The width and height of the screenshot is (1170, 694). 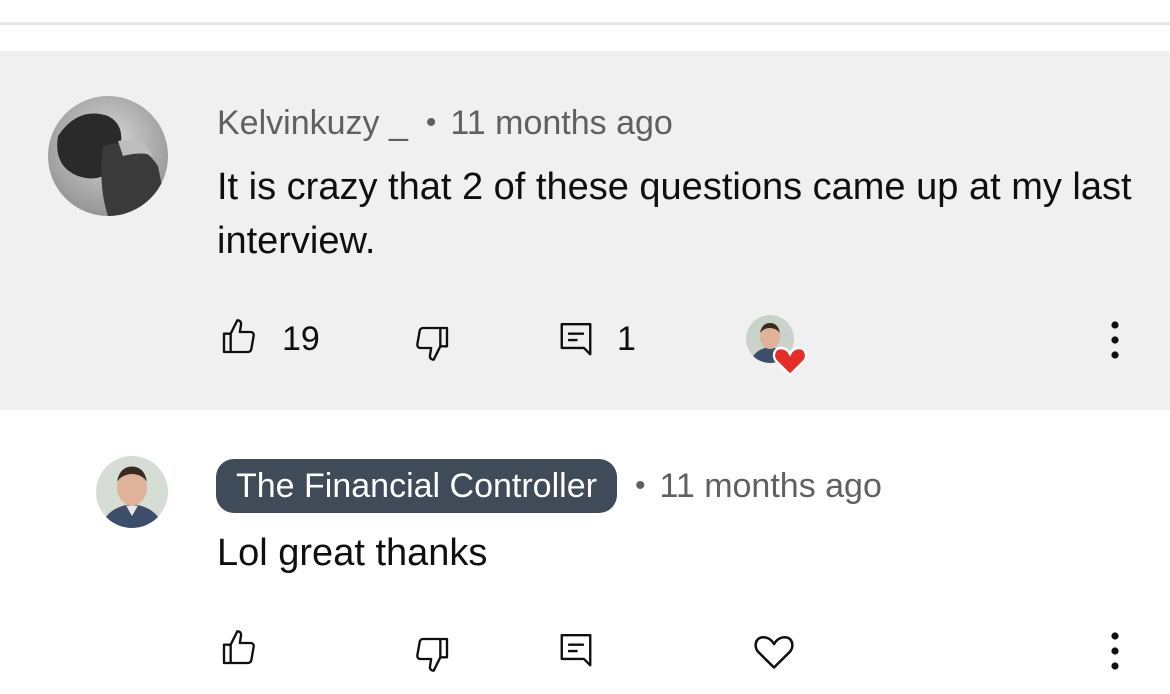 I want to click on comment-meta: Kelvinkuzy _ • 11 months ago, so click(x=445, y=123).